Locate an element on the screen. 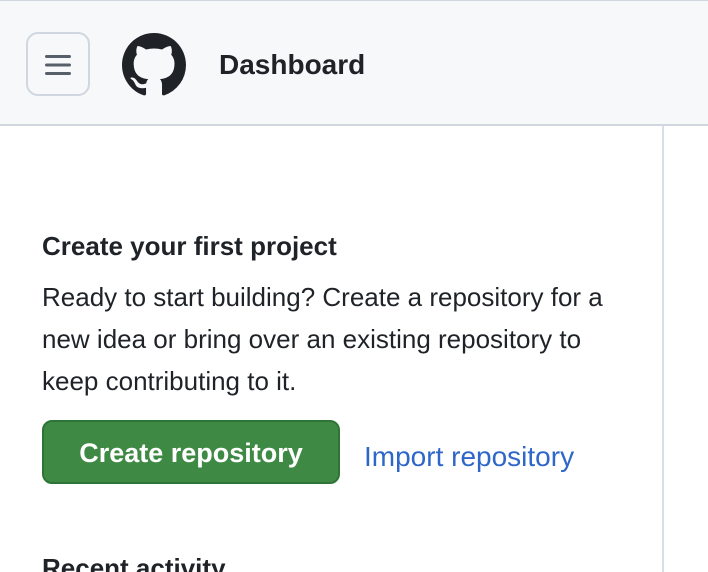 Image resolution: width=708 pixels, height=572 pixels. github-home-link is located at coordinates (154, 65).